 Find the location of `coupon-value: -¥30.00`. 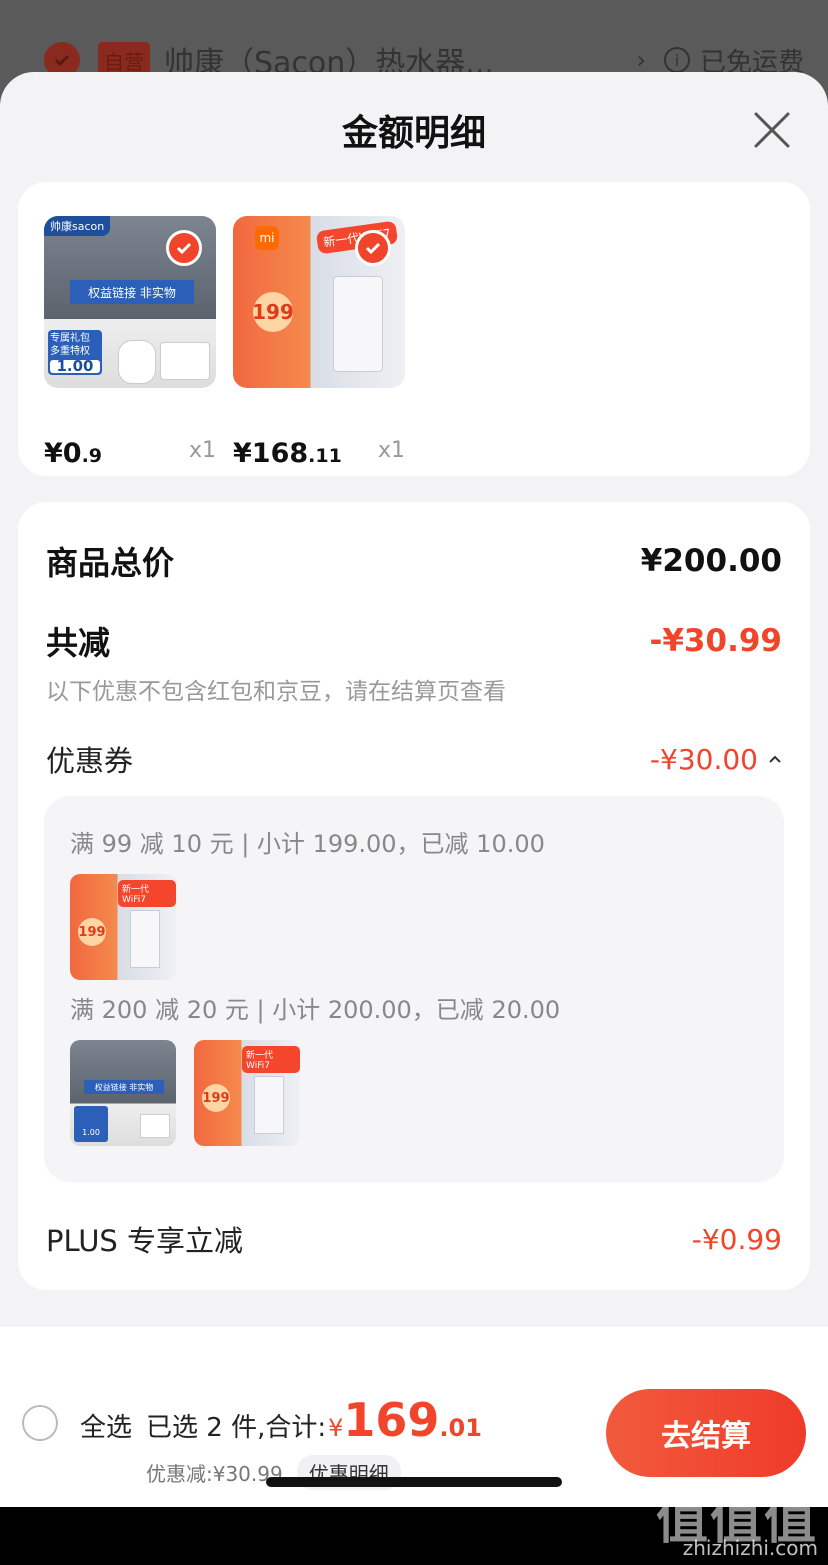

coupon-value: -¥30.00 is located at coordinates (716, 759).